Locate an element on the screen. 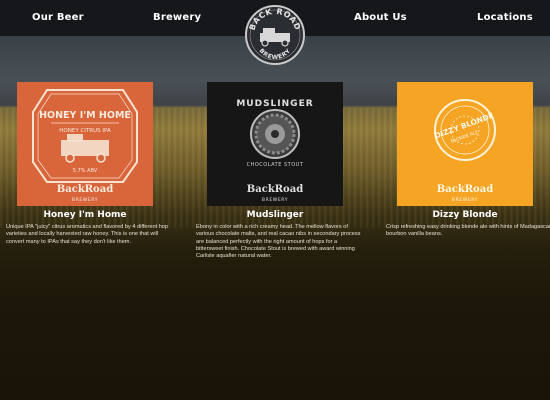  beer-title-dizzy-blonde: Dizzy Blonde is located at coordinates (465, 215).